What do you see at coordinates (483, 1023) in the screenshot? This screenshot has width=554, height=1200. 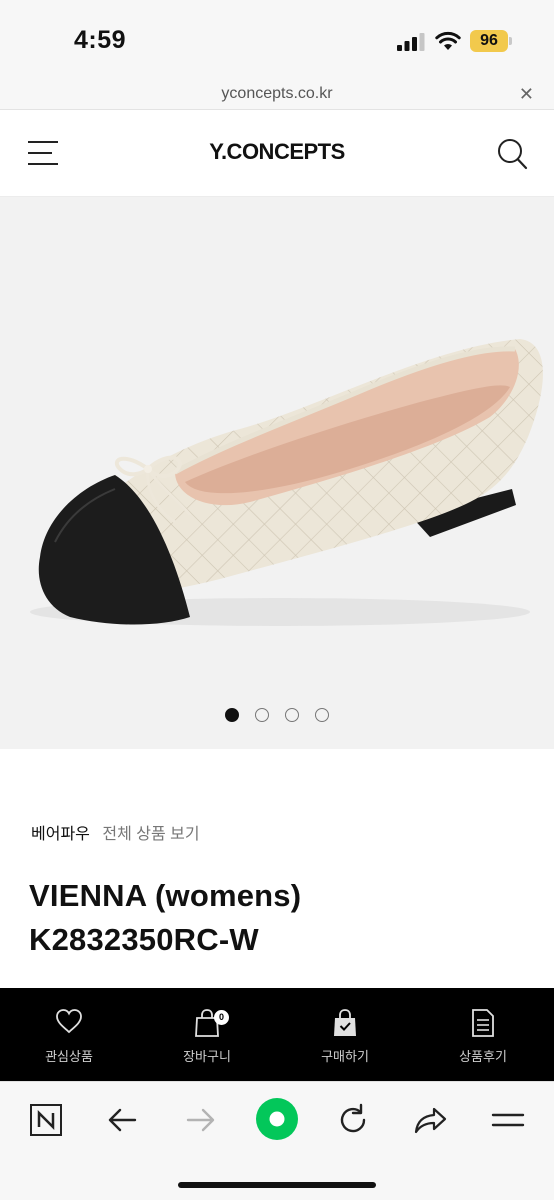 I see `document-icon` at bounding box center [483, 1023].